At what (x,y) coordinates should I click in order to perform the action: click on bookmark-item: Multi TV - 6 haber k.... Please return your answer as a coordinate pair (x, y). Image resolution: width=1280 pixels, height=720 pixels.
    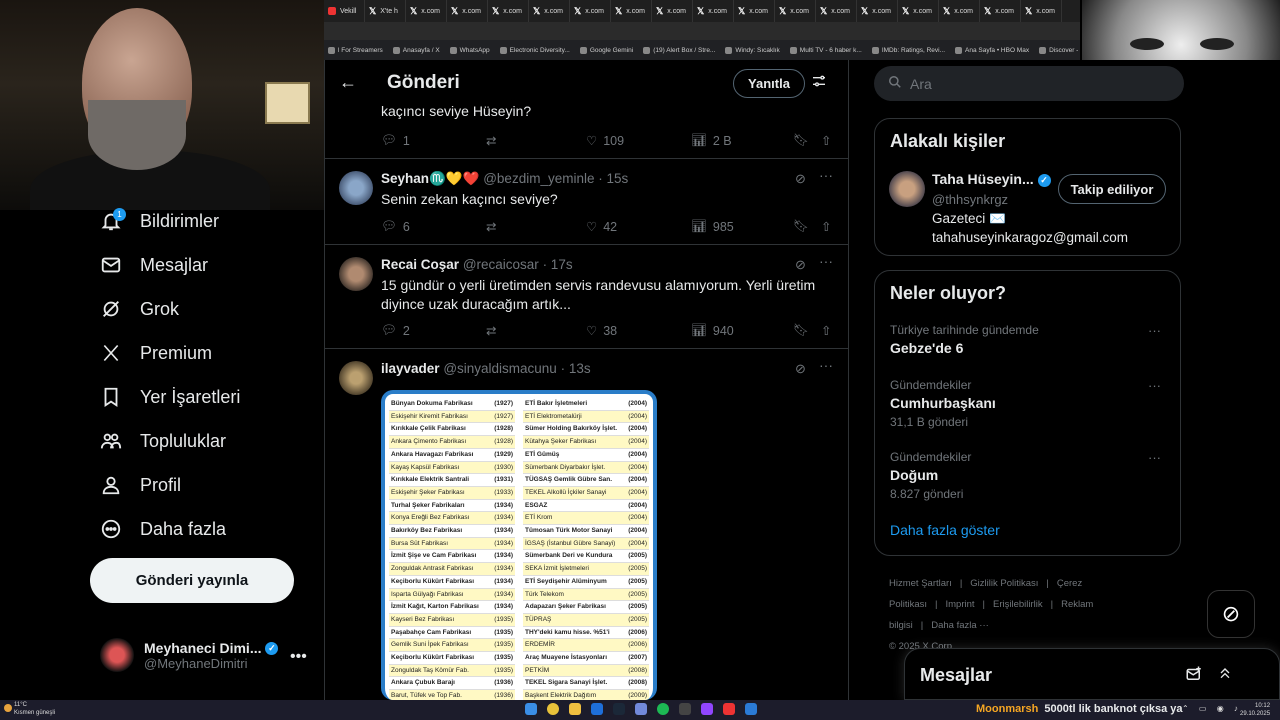
    Looking at the image, I should click on (825, 50).